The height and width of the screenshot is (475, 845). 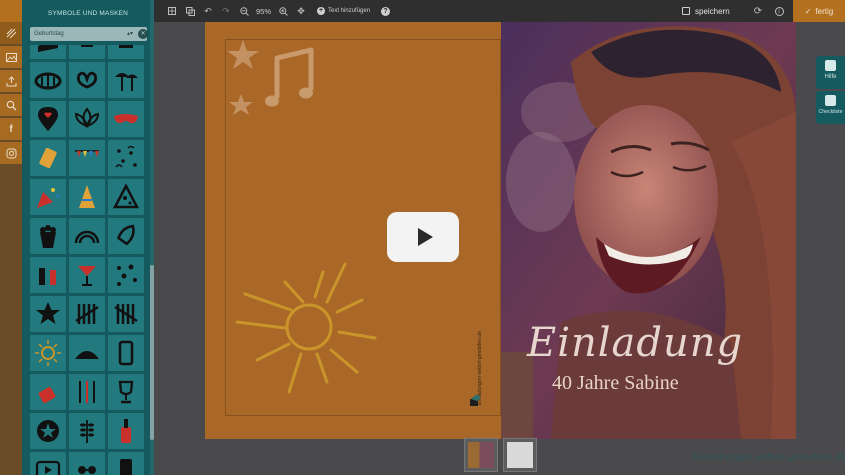 I want to click on checklist-button: Checkliste, so click(x=830, y=107).